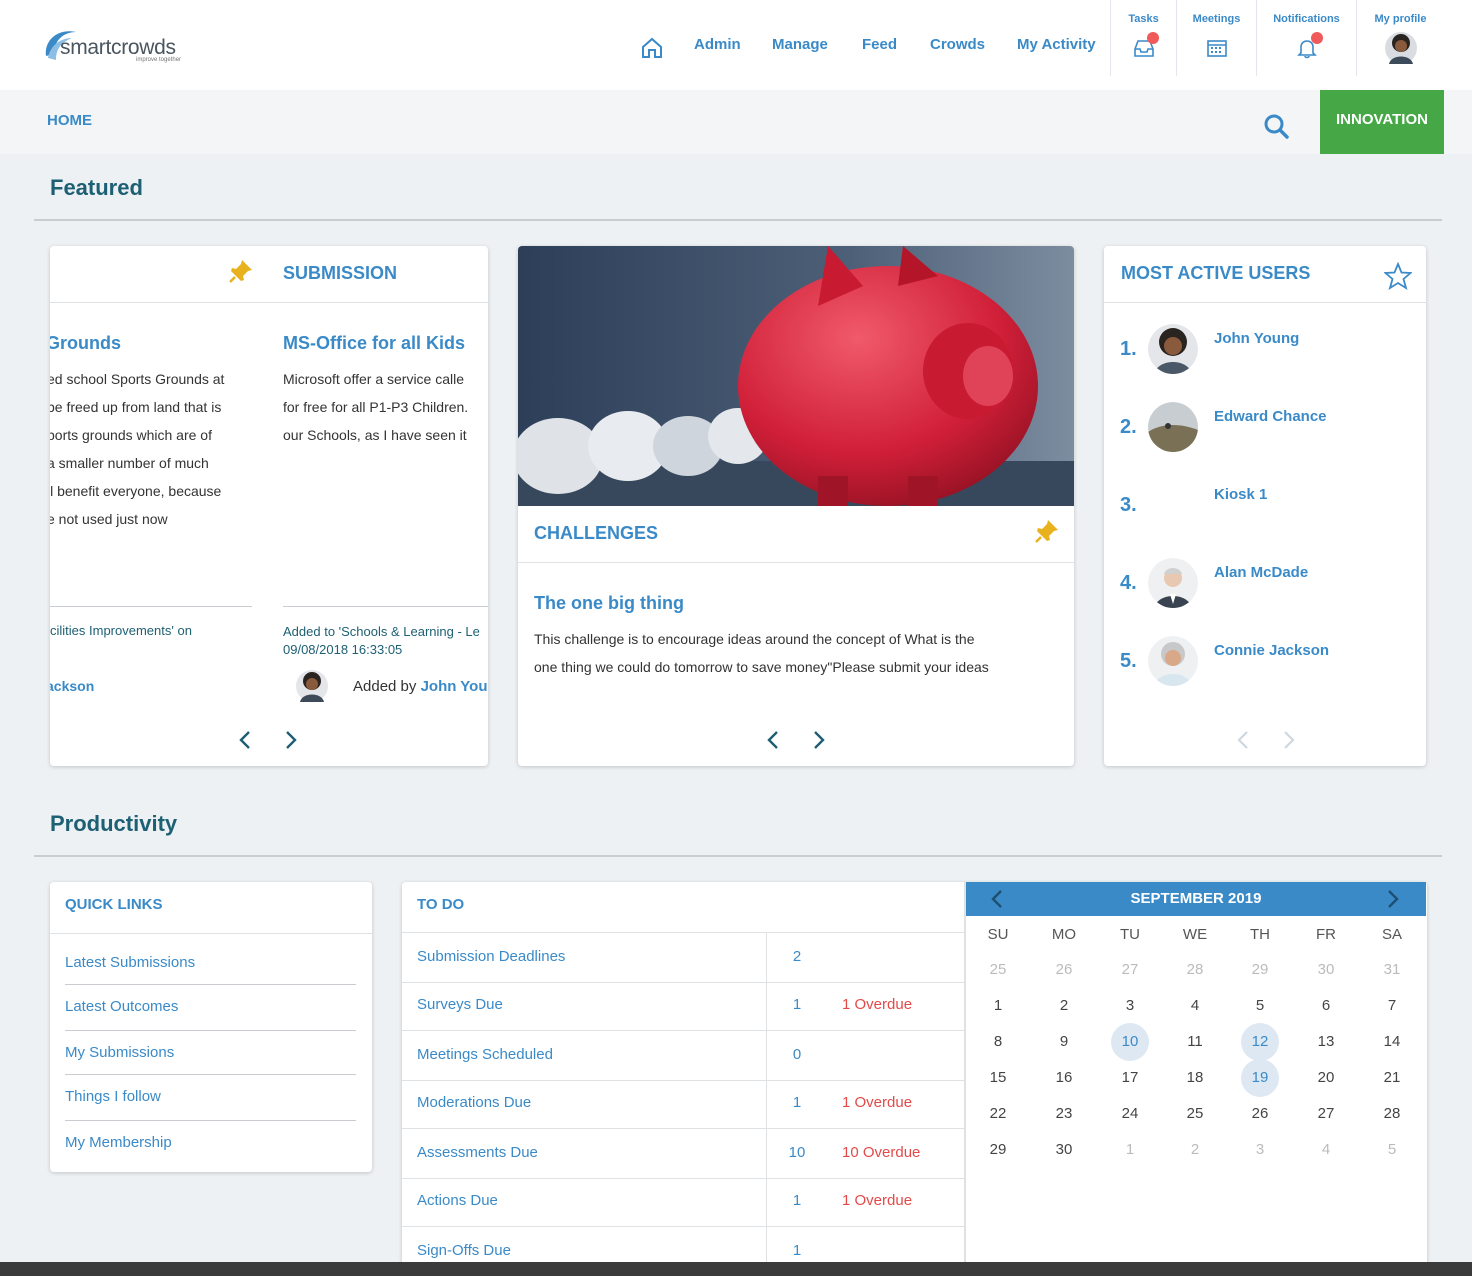  I want to click on nav-manage: Manage, so click(800, 44).